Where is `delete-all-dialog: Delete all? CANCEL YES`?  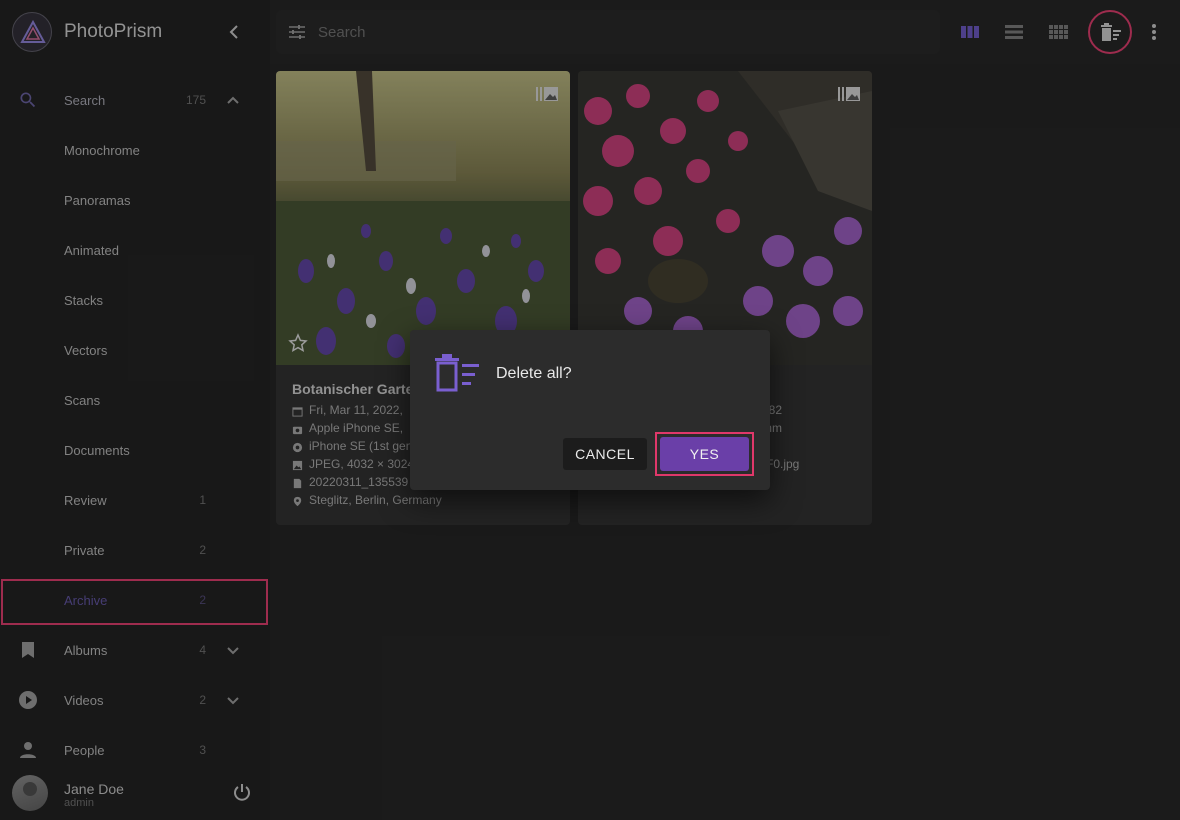 delete-all-dialog: Delete all? CANCEL YES is located at coordinates (590, 410).